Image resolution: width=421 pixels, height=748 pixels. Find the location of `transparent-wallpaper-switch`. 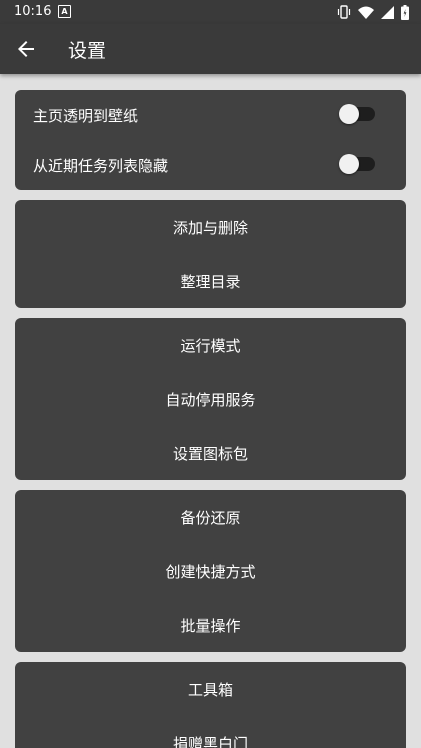

transparent-wallpaper-switch is located at coordinates (357, 114).